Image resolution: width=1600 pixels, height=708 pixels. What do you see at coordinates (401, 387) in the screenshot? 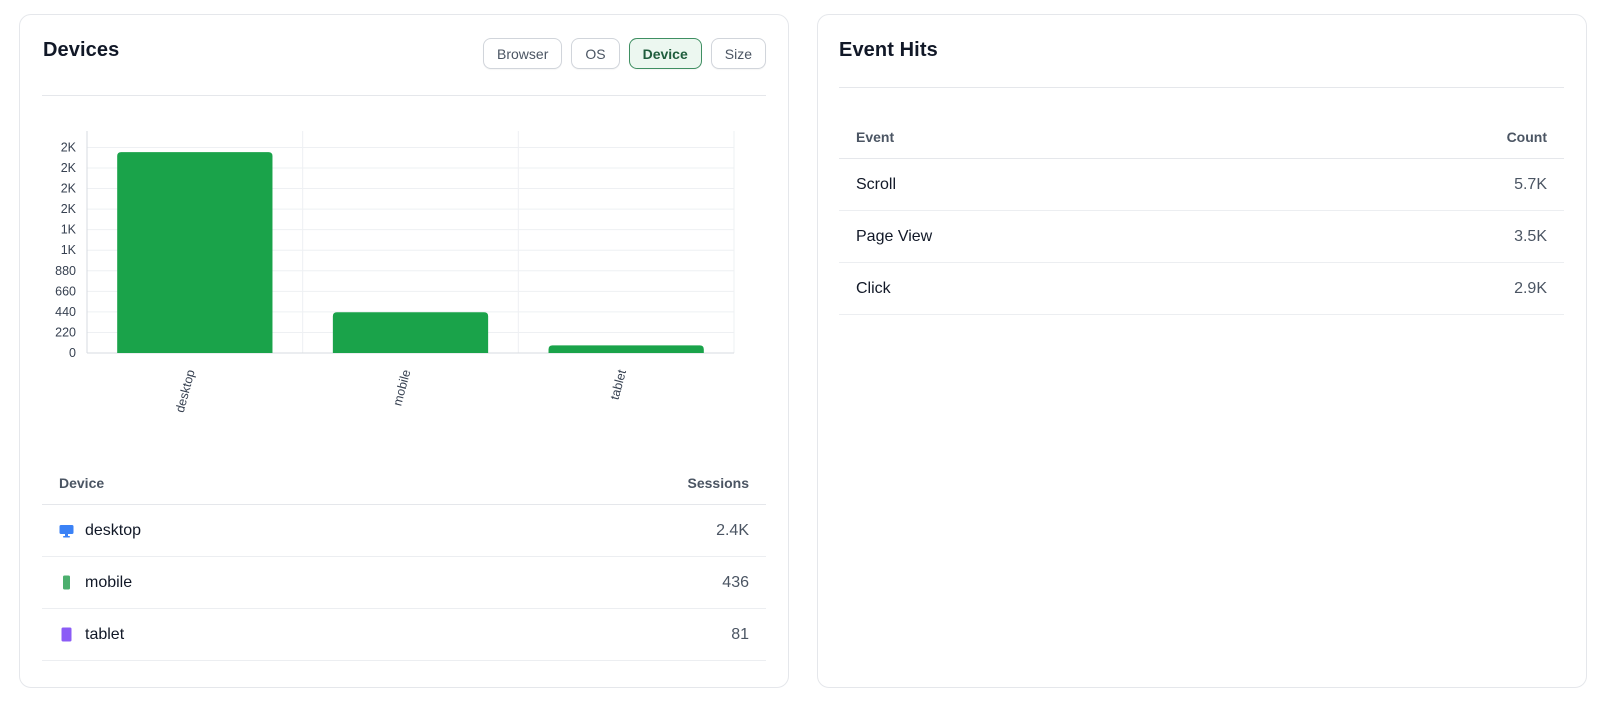
I see `x-tick-label: mobile` at bounding box center [401, 387].